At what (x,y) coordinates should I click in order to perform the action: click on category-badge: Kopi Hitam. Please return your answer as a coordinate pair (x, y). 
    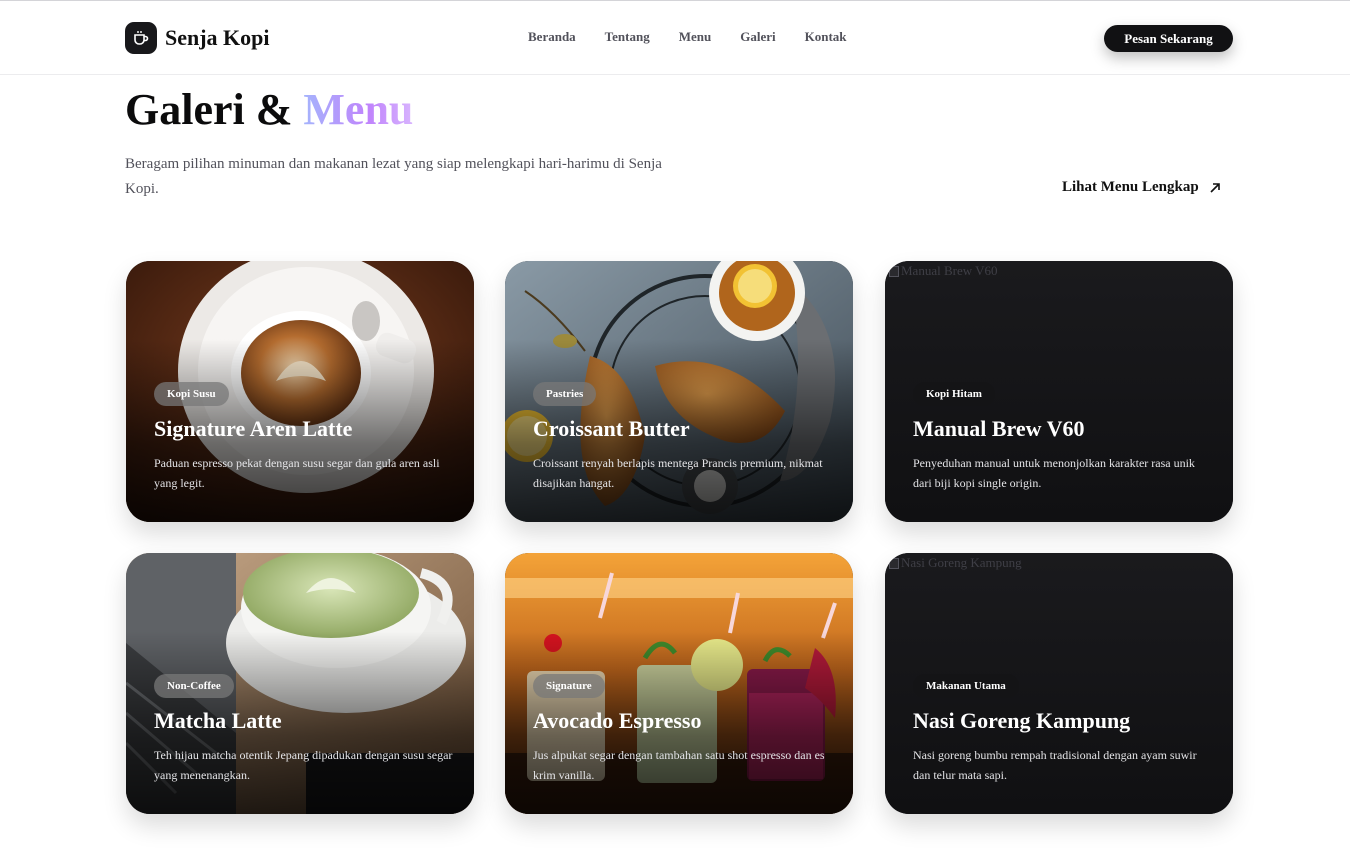
    Looking at the image, I should click on (954, 394).